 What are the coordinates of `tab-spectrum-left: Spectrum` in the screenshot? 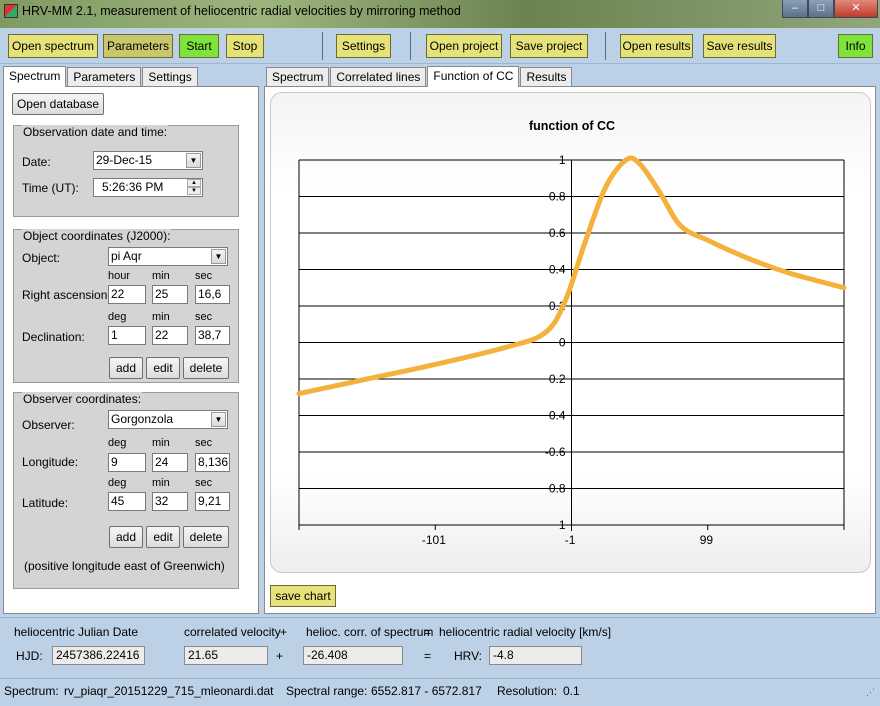 It's located at (35, 76).